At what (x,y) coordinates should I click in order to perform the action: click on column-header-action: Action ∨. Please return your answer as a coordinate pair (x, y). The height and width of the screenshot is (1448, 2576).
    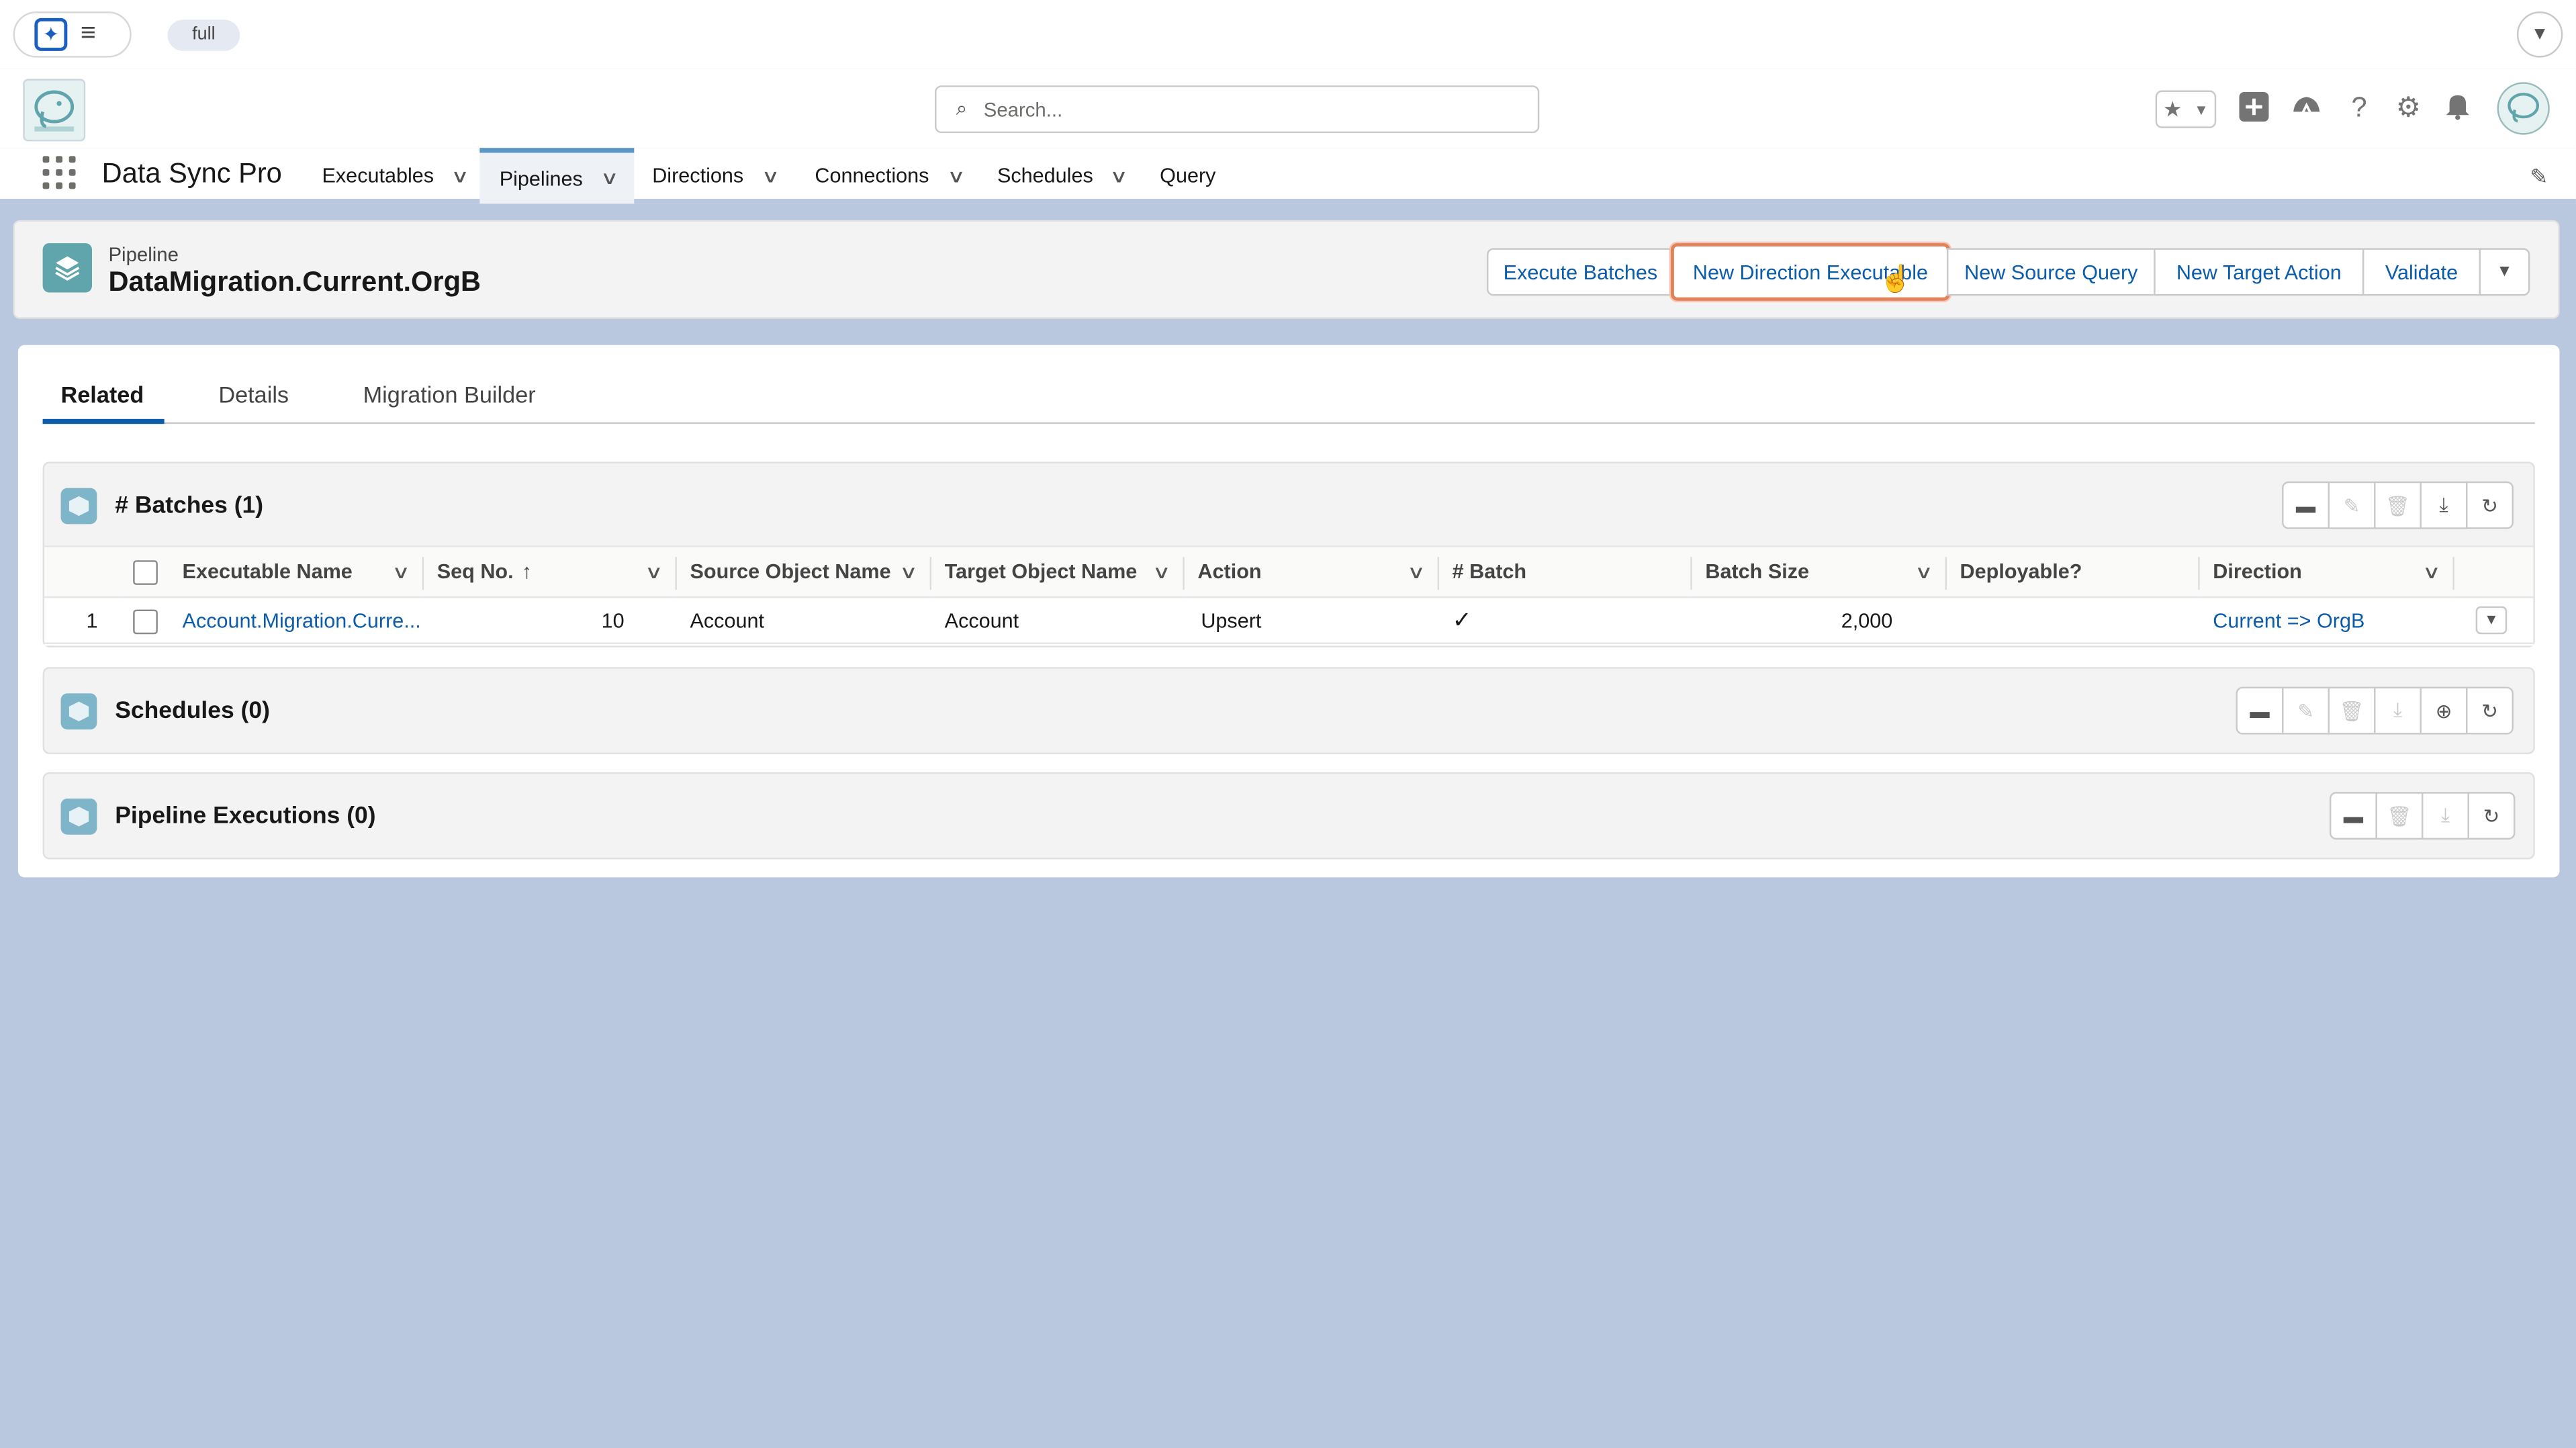
    Looking at the image, I should click on (1312, 572).